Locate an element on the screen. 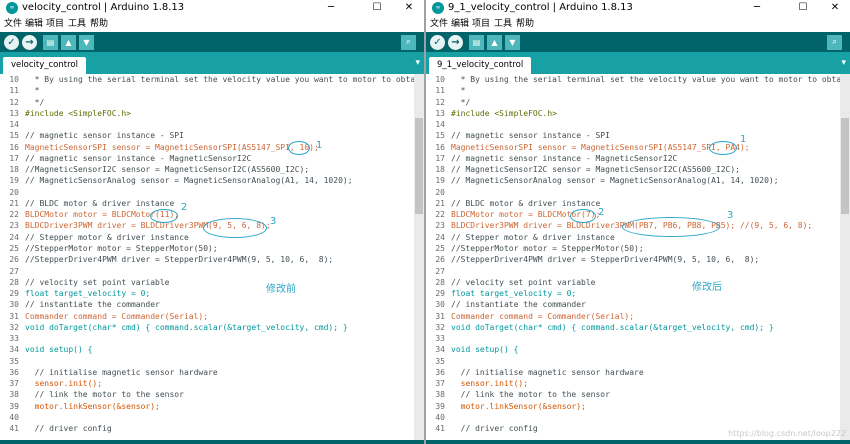 The width and height of the screenshot is (850, 444). code-line: 22 BLDCMotor motor = BLDCMotor(7); is located at coordinates (633, 215).